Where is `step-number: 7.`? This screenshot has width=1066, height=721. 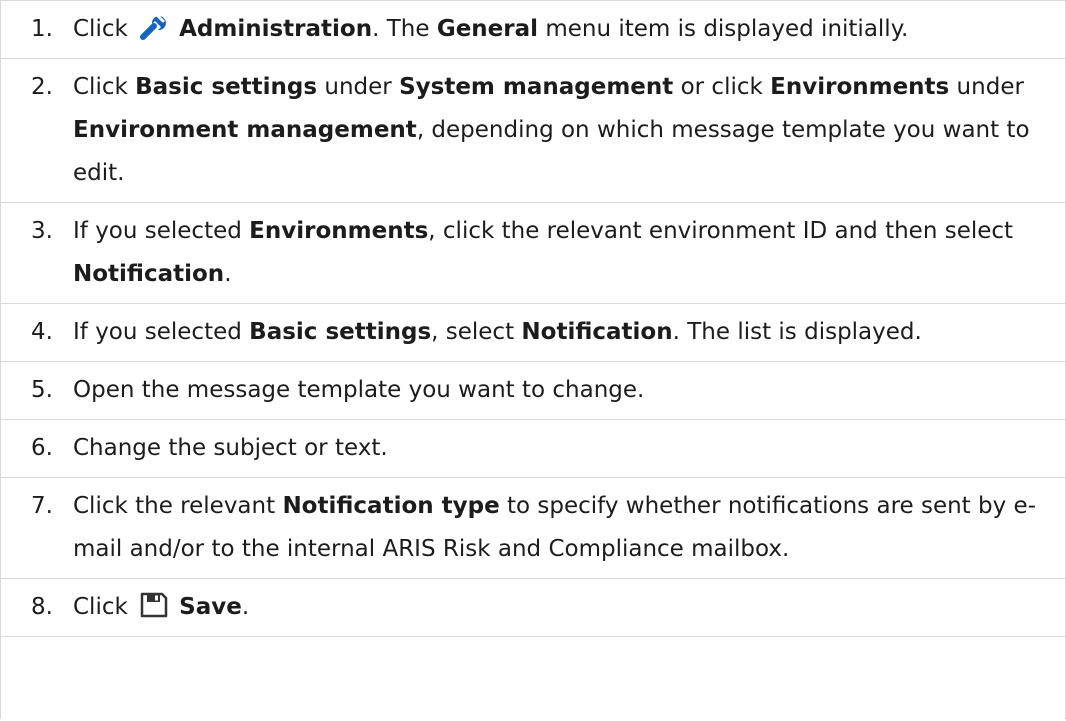 step-number: 7. is located at coordinates (42, 506).